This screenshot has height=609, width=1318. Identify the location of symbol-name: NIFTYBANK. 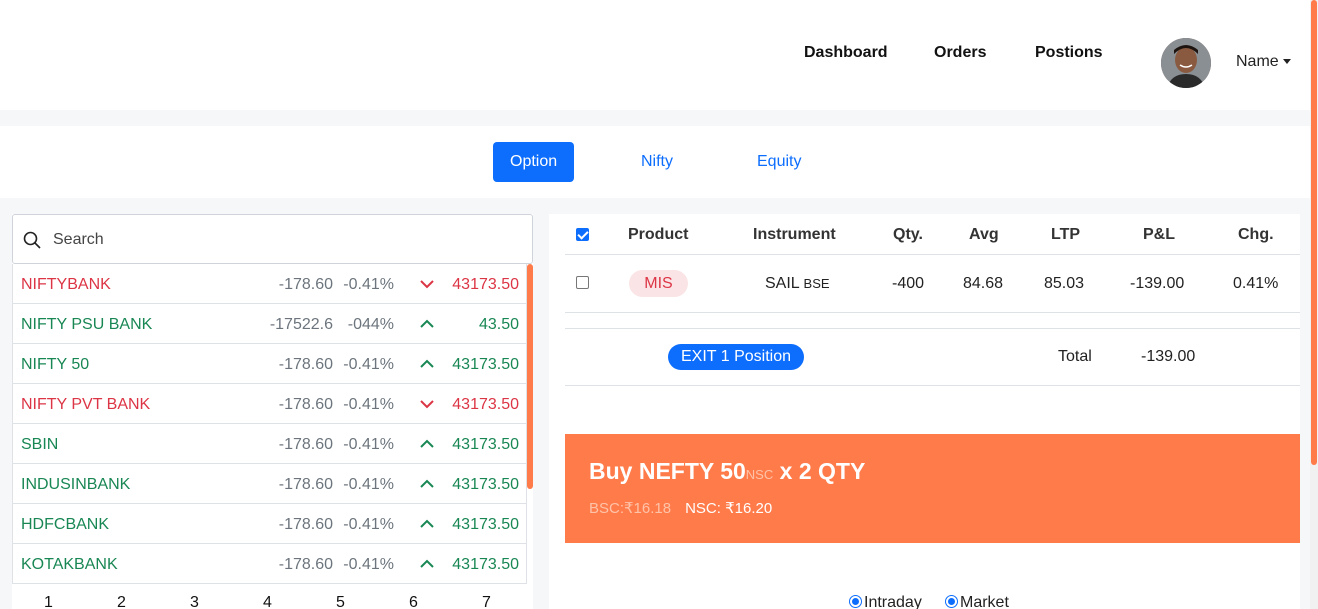
(66, 284).